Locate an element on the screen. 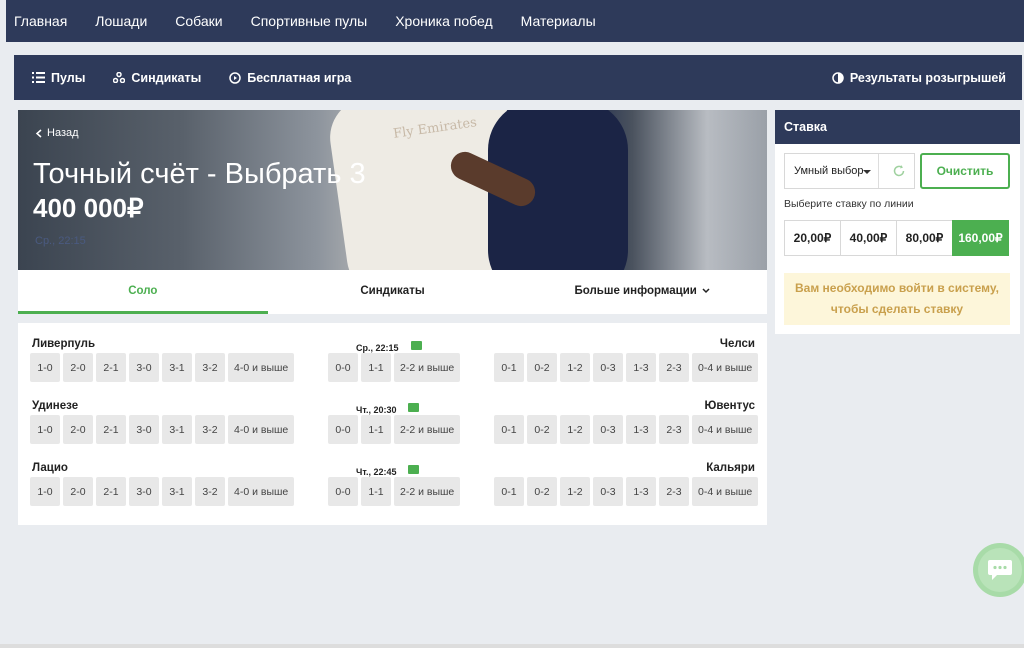 This screenshot has width=1024, height=648. away-picks: 0-1 0-2 1-2 0-3 1-3 2-3 0-4 и выше is located at coordinates (627, 429).